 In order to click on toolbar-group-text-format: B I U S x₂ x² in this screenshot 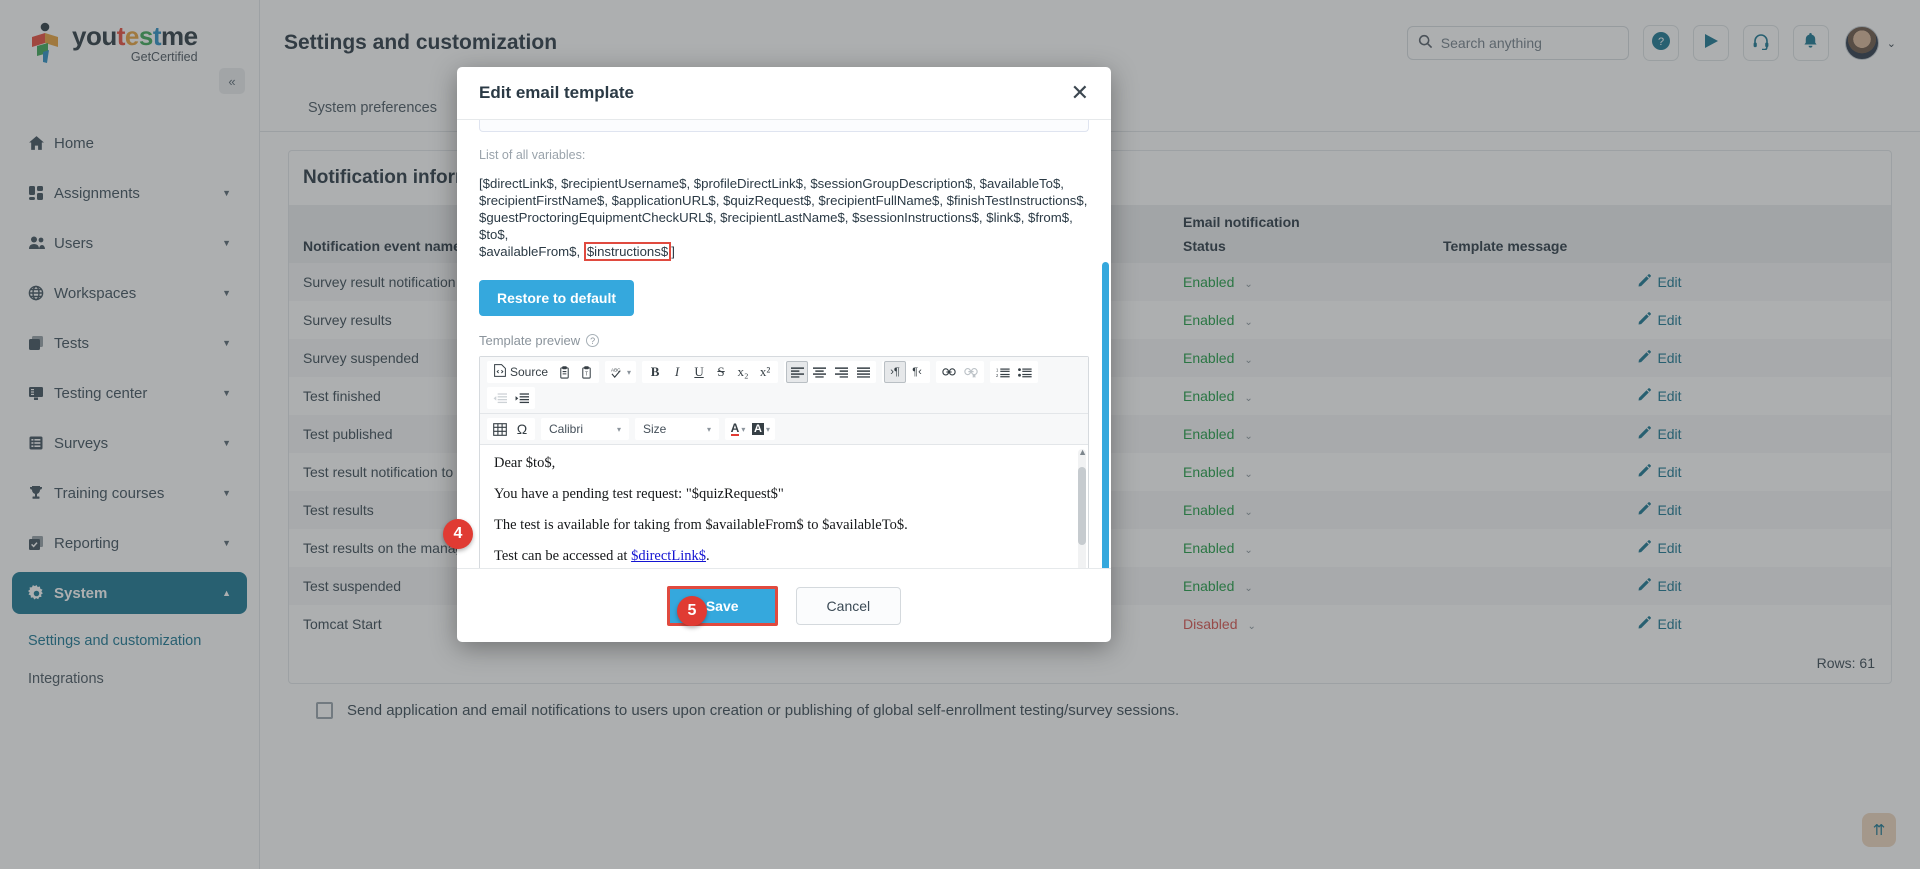, I will do `click(710, 372)`.